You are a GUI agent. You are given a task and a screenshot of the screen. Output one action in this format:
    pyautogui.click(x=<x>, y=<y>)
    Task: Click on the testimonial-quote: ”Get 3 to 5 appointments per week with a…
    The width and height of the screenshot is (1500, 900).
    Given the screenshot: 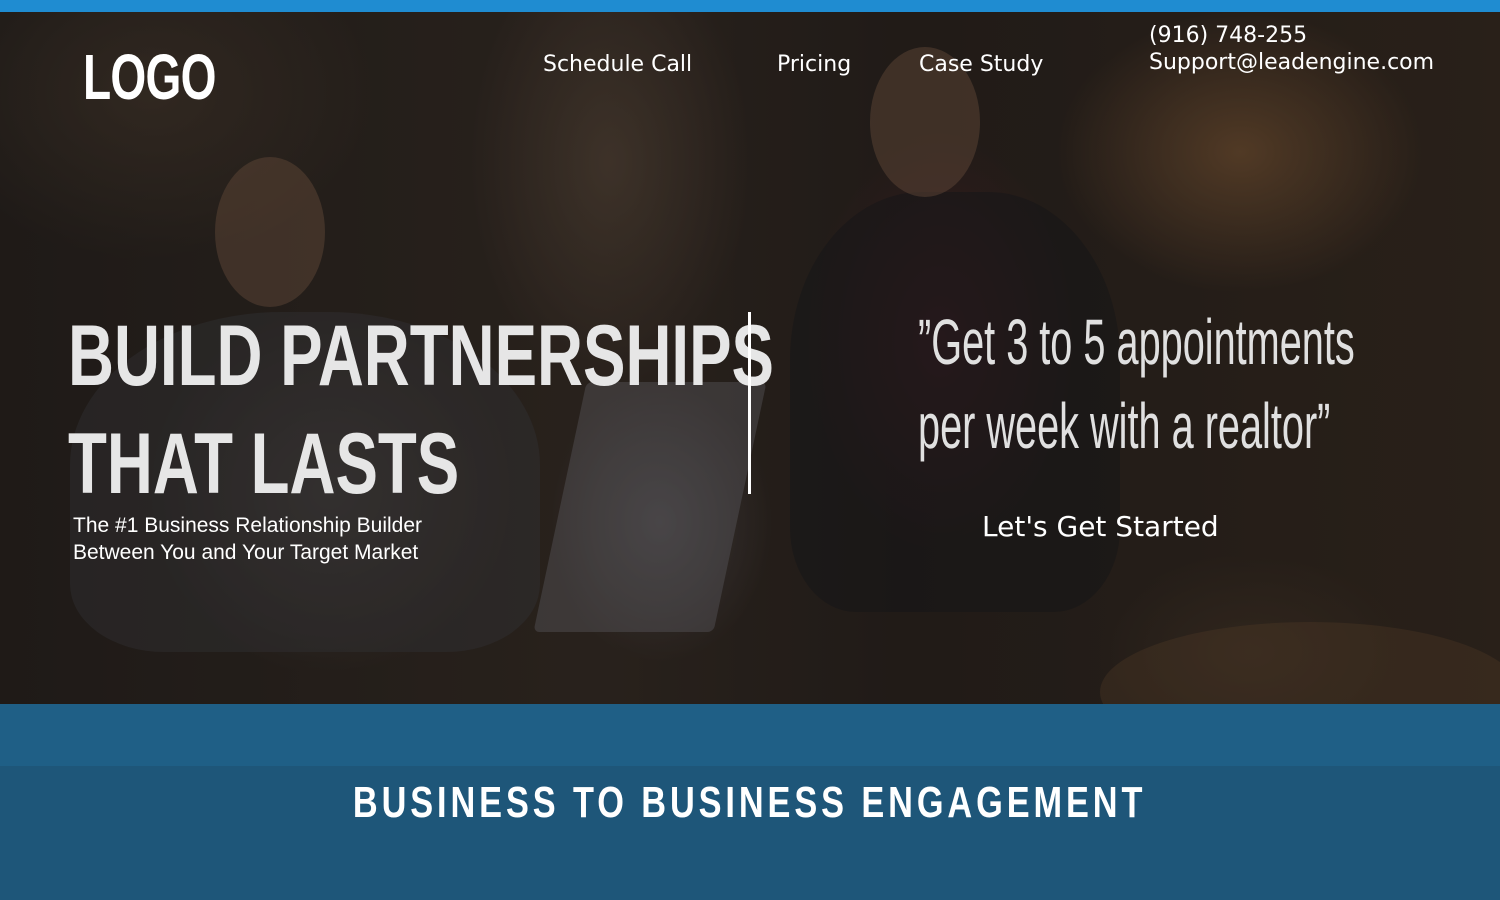 What is the action you would take?
    pyautogui.click(x=1136, y=384)
    